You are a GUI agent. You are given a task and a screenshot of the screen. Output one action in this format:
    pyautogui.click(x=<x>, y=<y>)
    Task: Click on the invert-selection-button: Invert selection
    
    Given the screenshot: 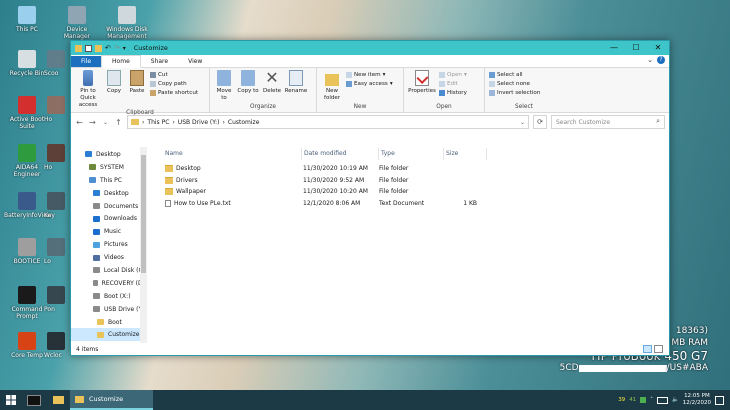 What is the action you would take?
    pyautogui.click(x=514, y=93)
    